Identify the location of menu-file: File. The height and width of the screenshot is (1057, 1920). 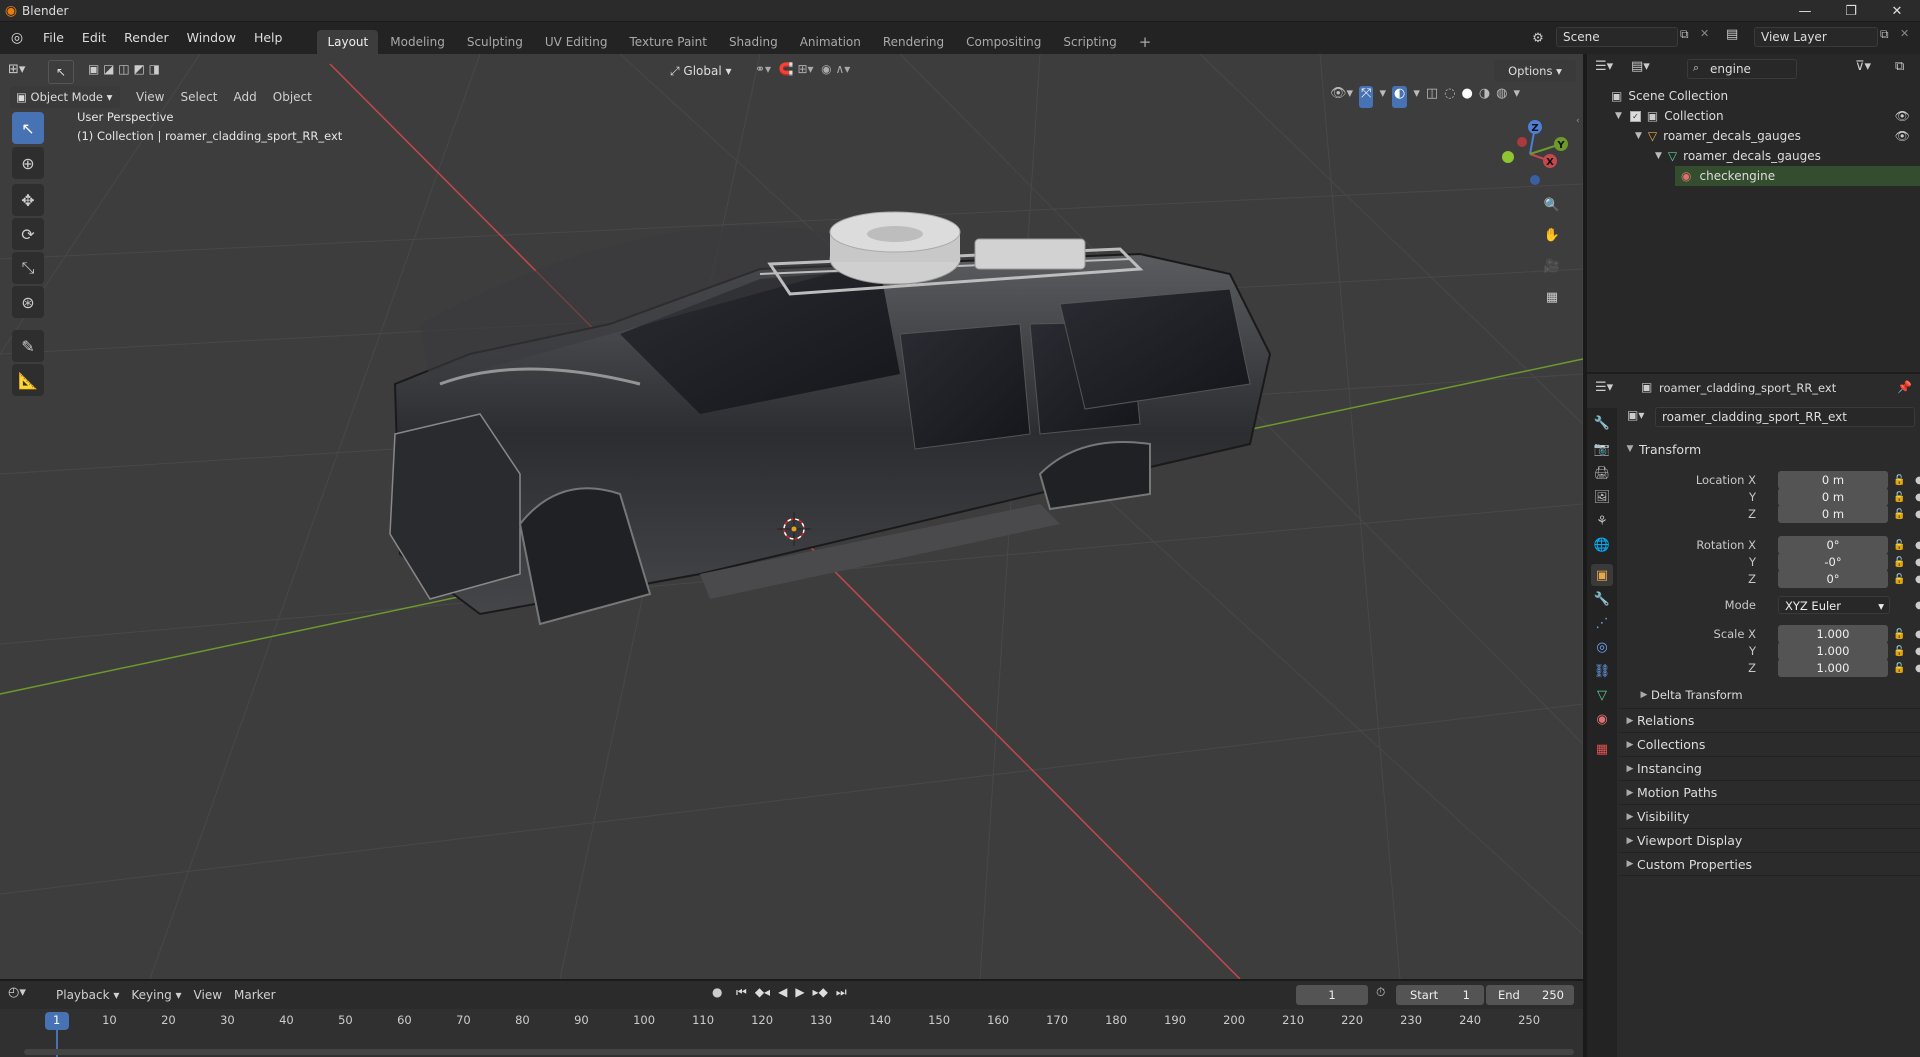
(53, 38).